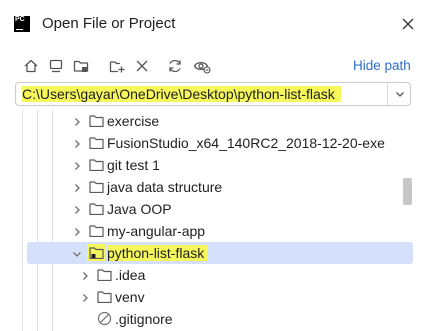 The height and width of the screenshot is (331, 433). I want to click on new-folder-icon, so click(117, 67).